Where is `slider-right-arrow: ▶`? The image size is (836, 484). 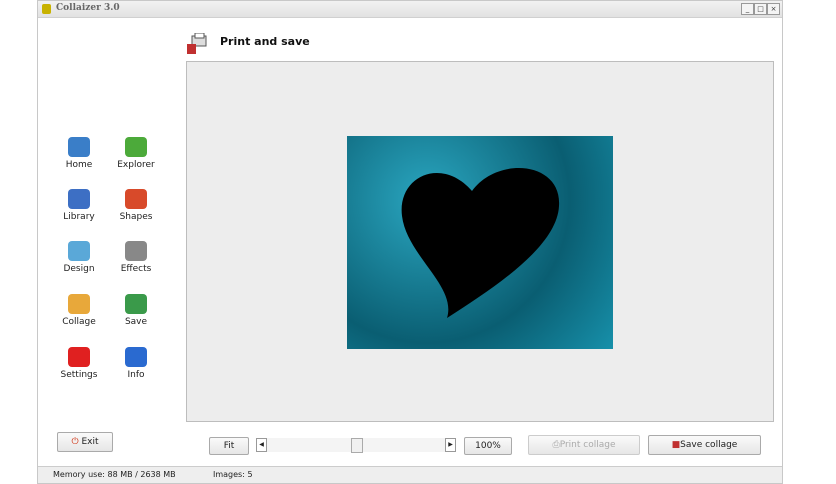 slider-right-arrow: ▶ is located at coordinates (450, 445).